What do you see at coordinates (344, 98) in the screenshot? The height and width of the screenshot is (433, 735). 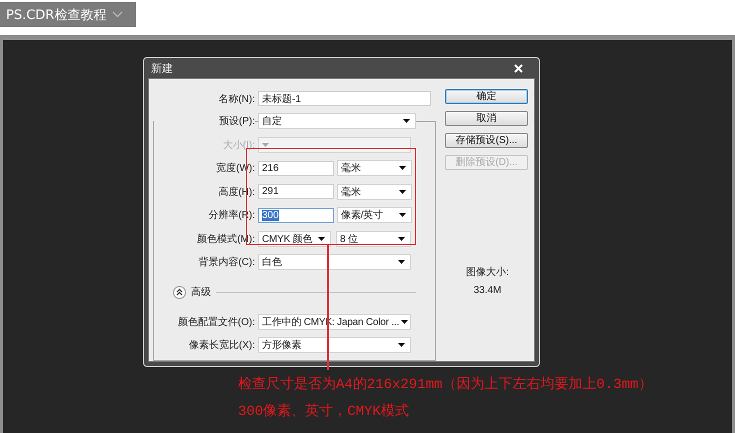 I see `name-field: 未标题-1` at bounding box center [344, 98].